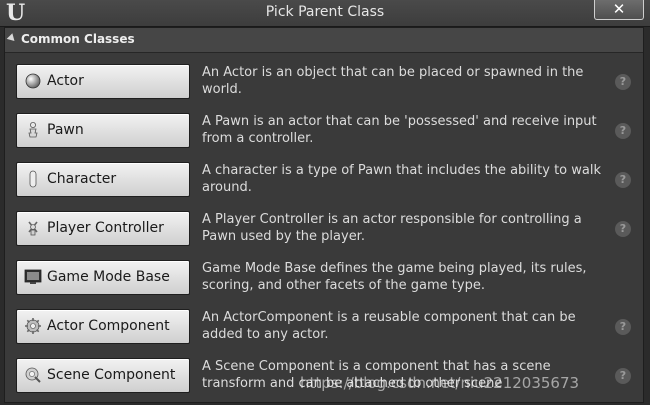 This screenshot has height=405, width=650. What do you see at coordinates (82, 179) in the screenshot?
I see `character-button-label: Character` at bounding box center [82, 179].